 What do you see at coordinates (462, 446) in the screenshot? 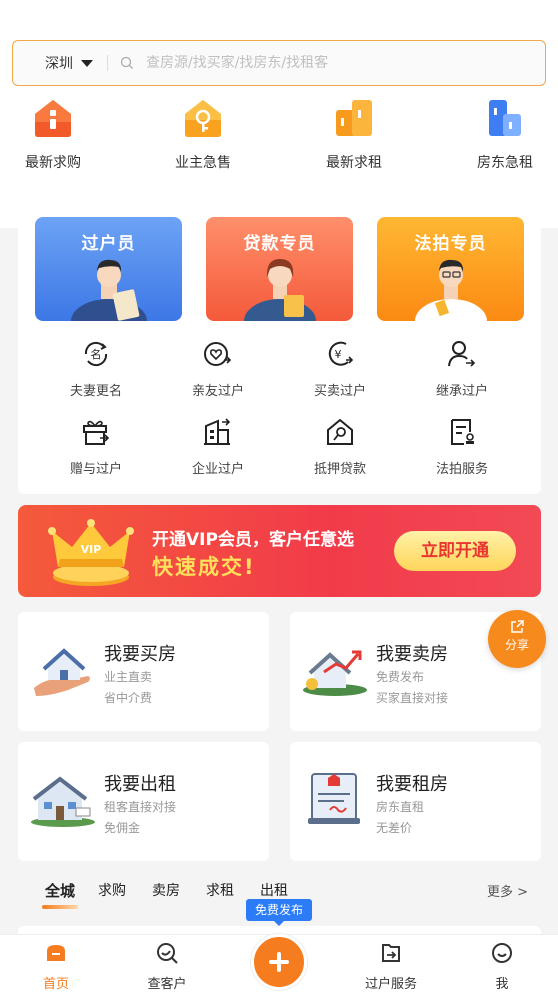
I see `service-auction: 法拍服务` at bounding box center [462, 446].